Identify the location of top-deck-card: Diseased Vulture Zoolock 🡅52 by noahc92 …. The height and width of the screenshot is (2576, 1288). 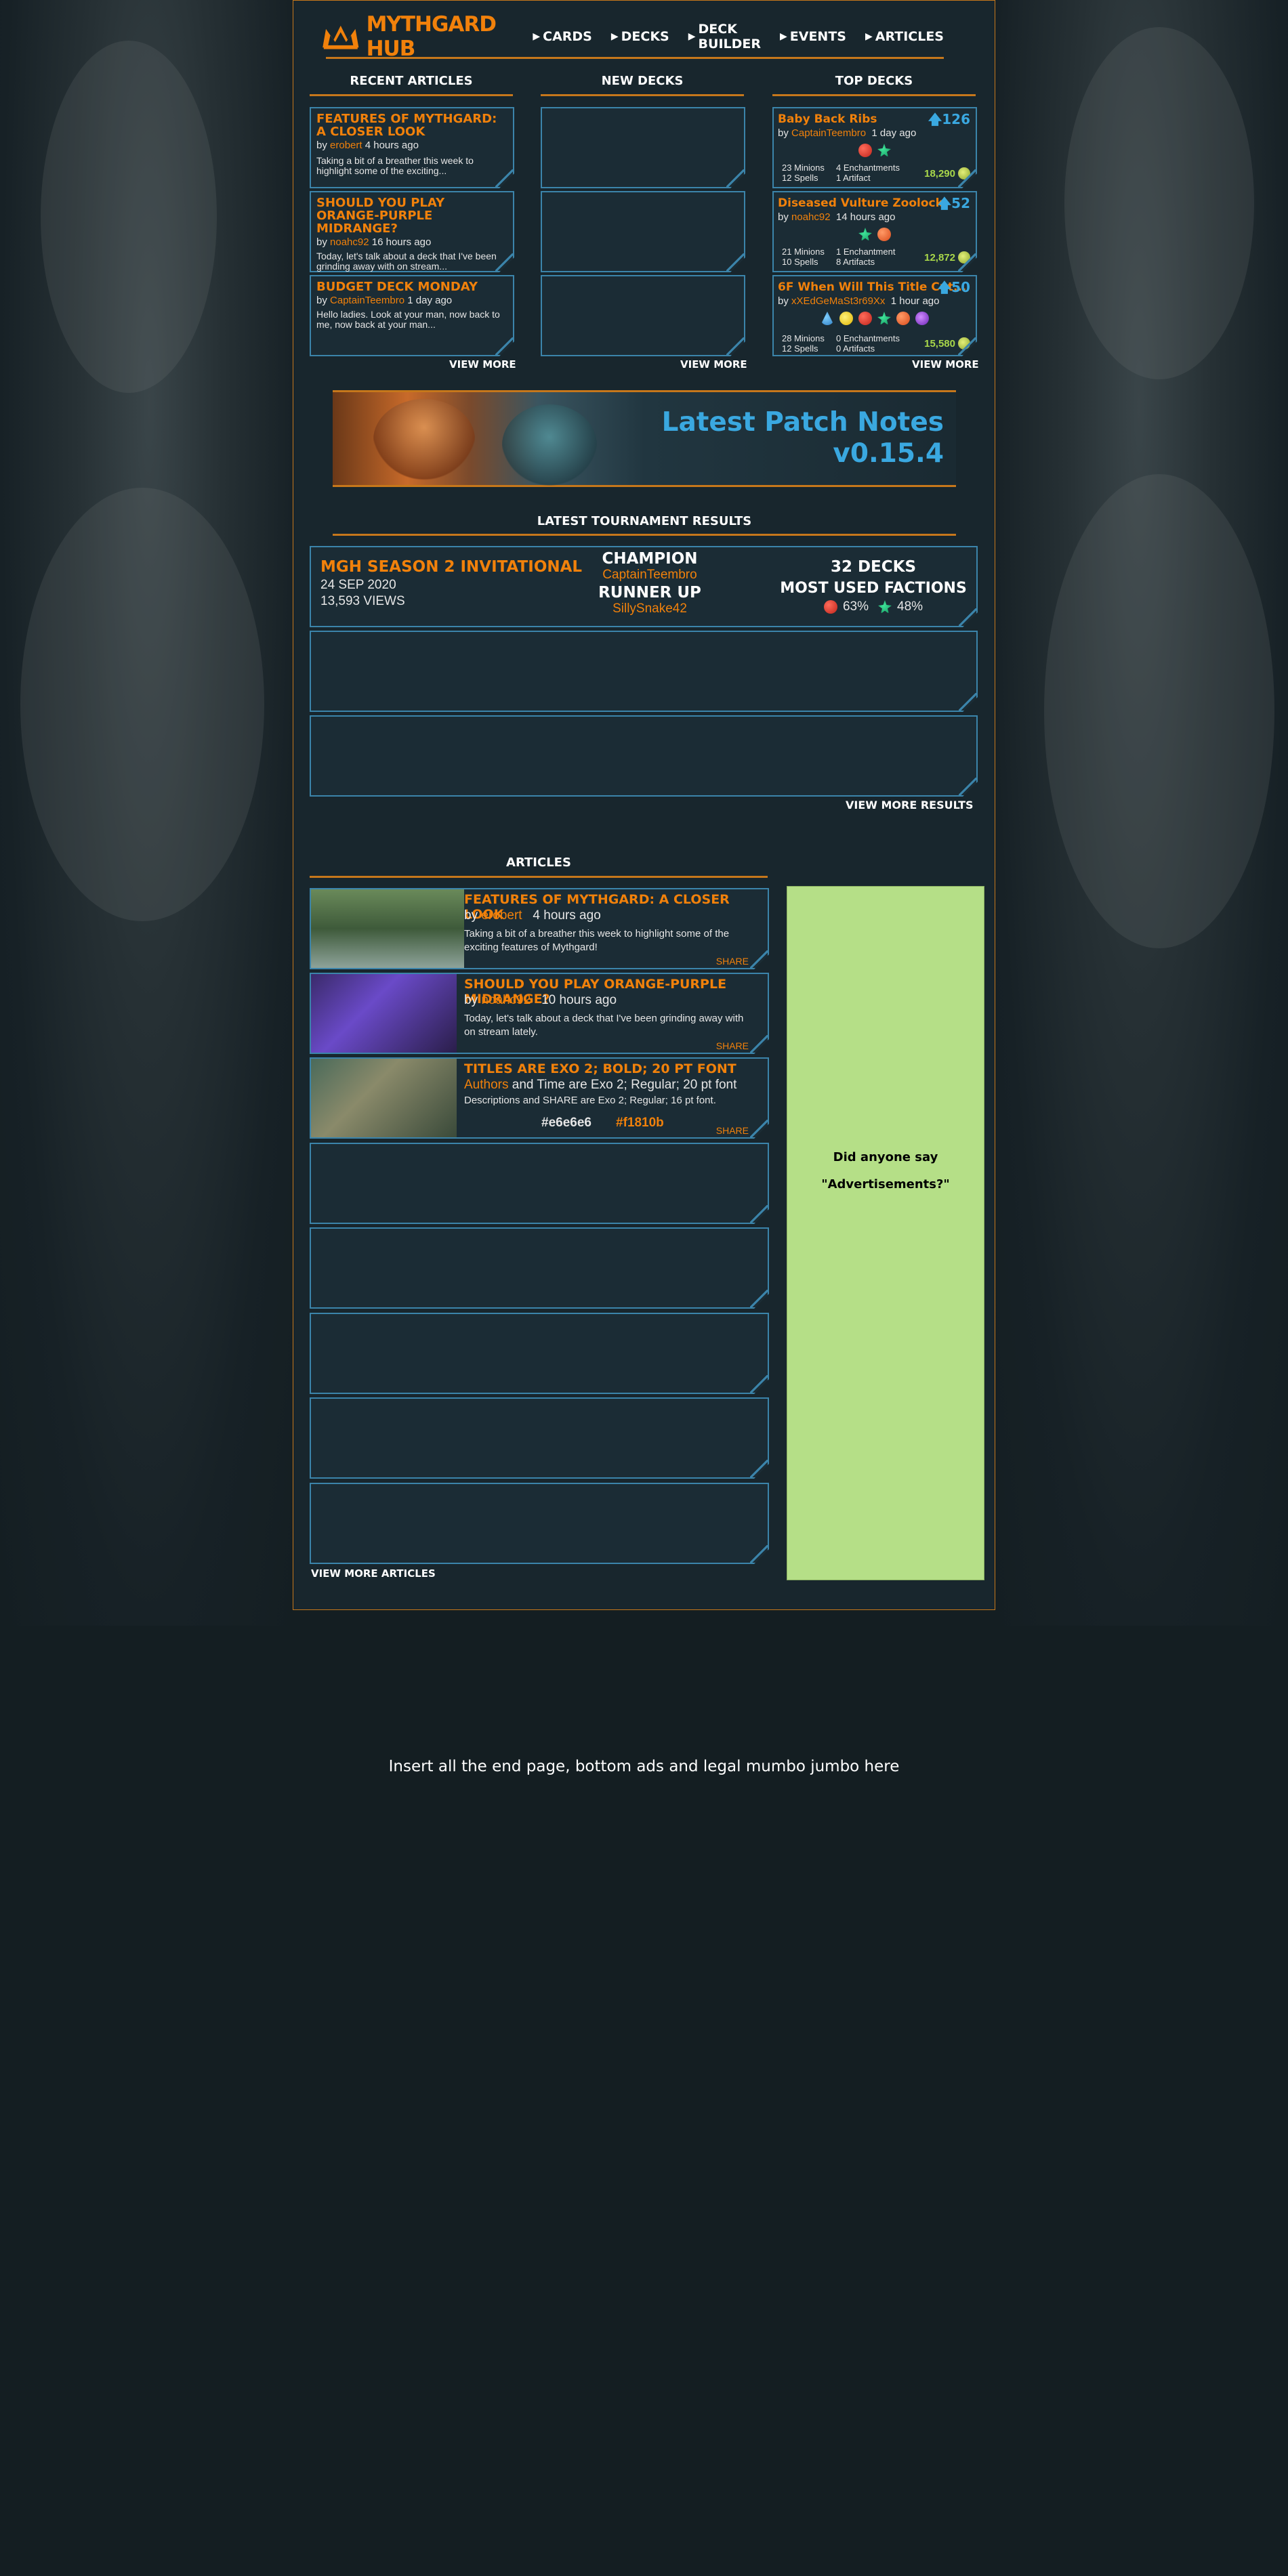
(874, 231).